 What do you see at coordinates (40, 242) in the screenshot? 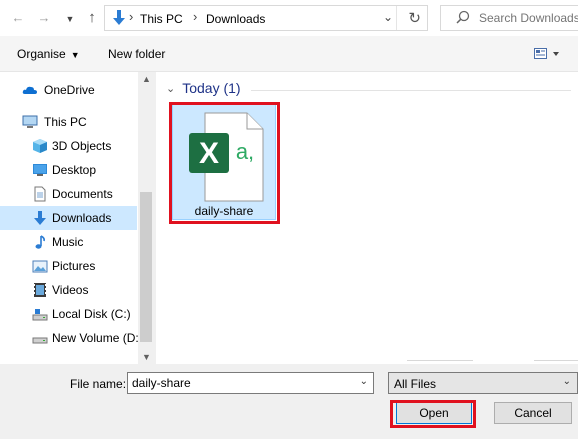
I see `music-icon` at bounding box center [40, 242].